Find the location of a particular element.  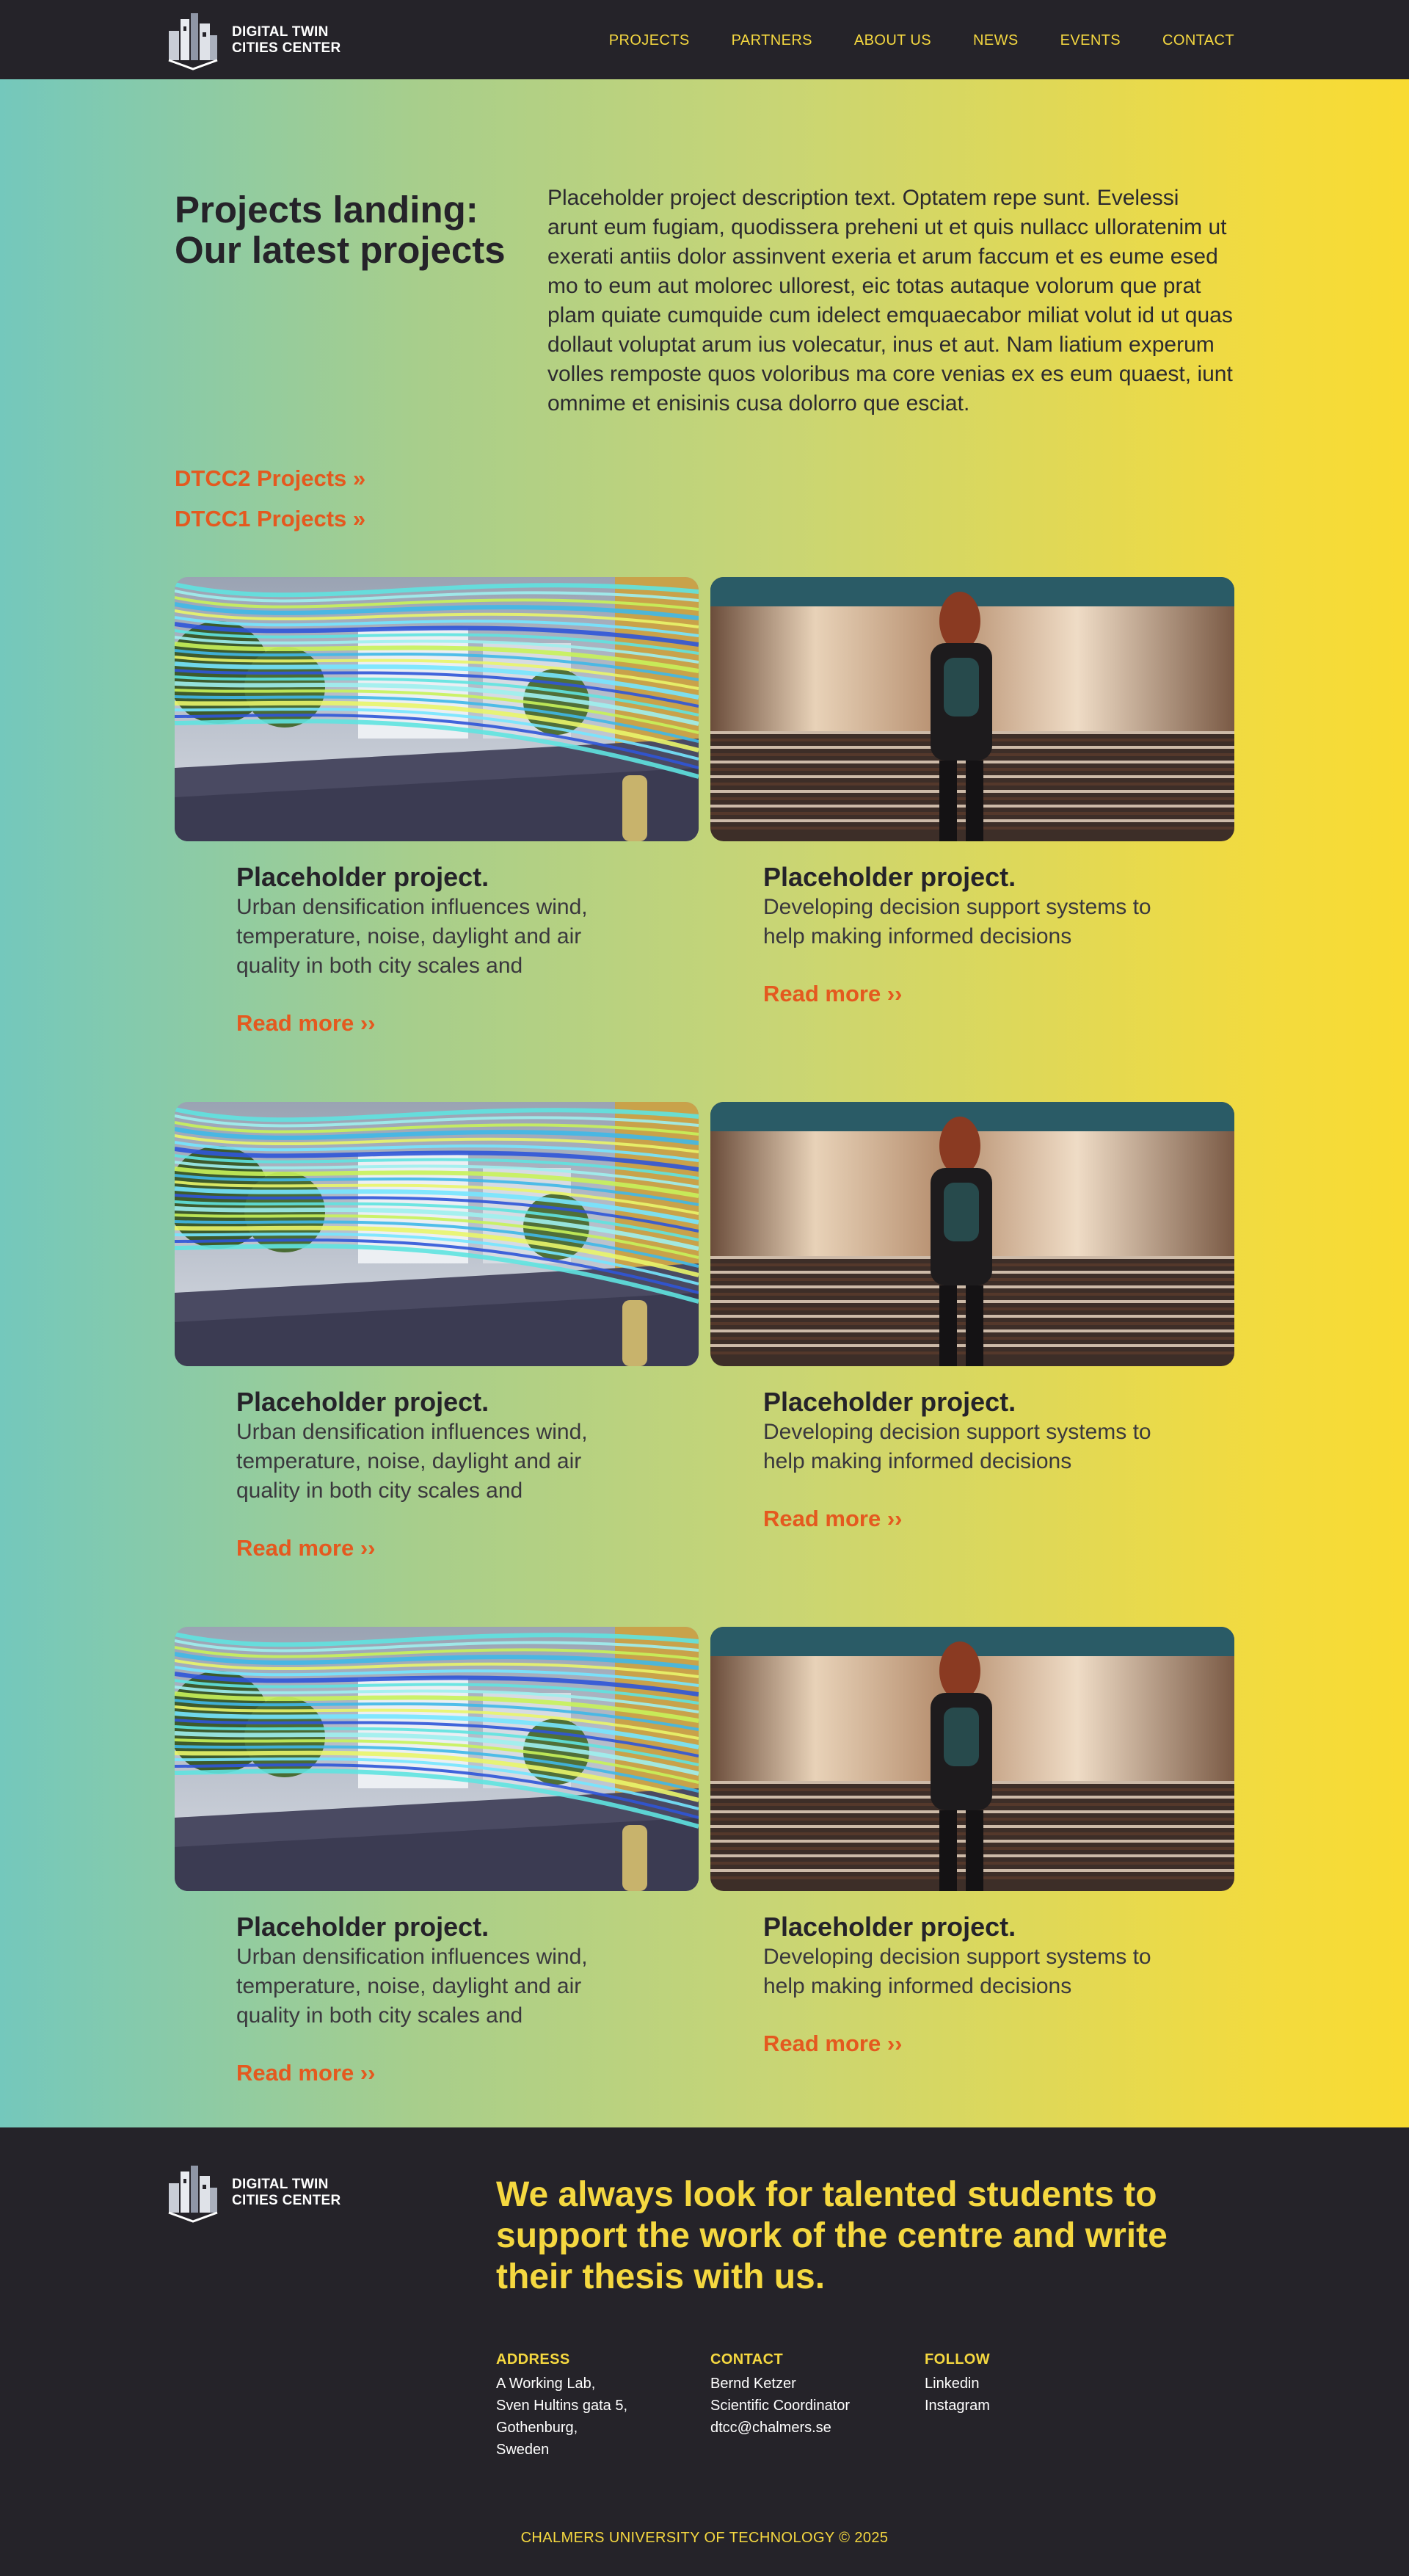

address-heading: ADDRESS is located at coordinates (533, 2359).